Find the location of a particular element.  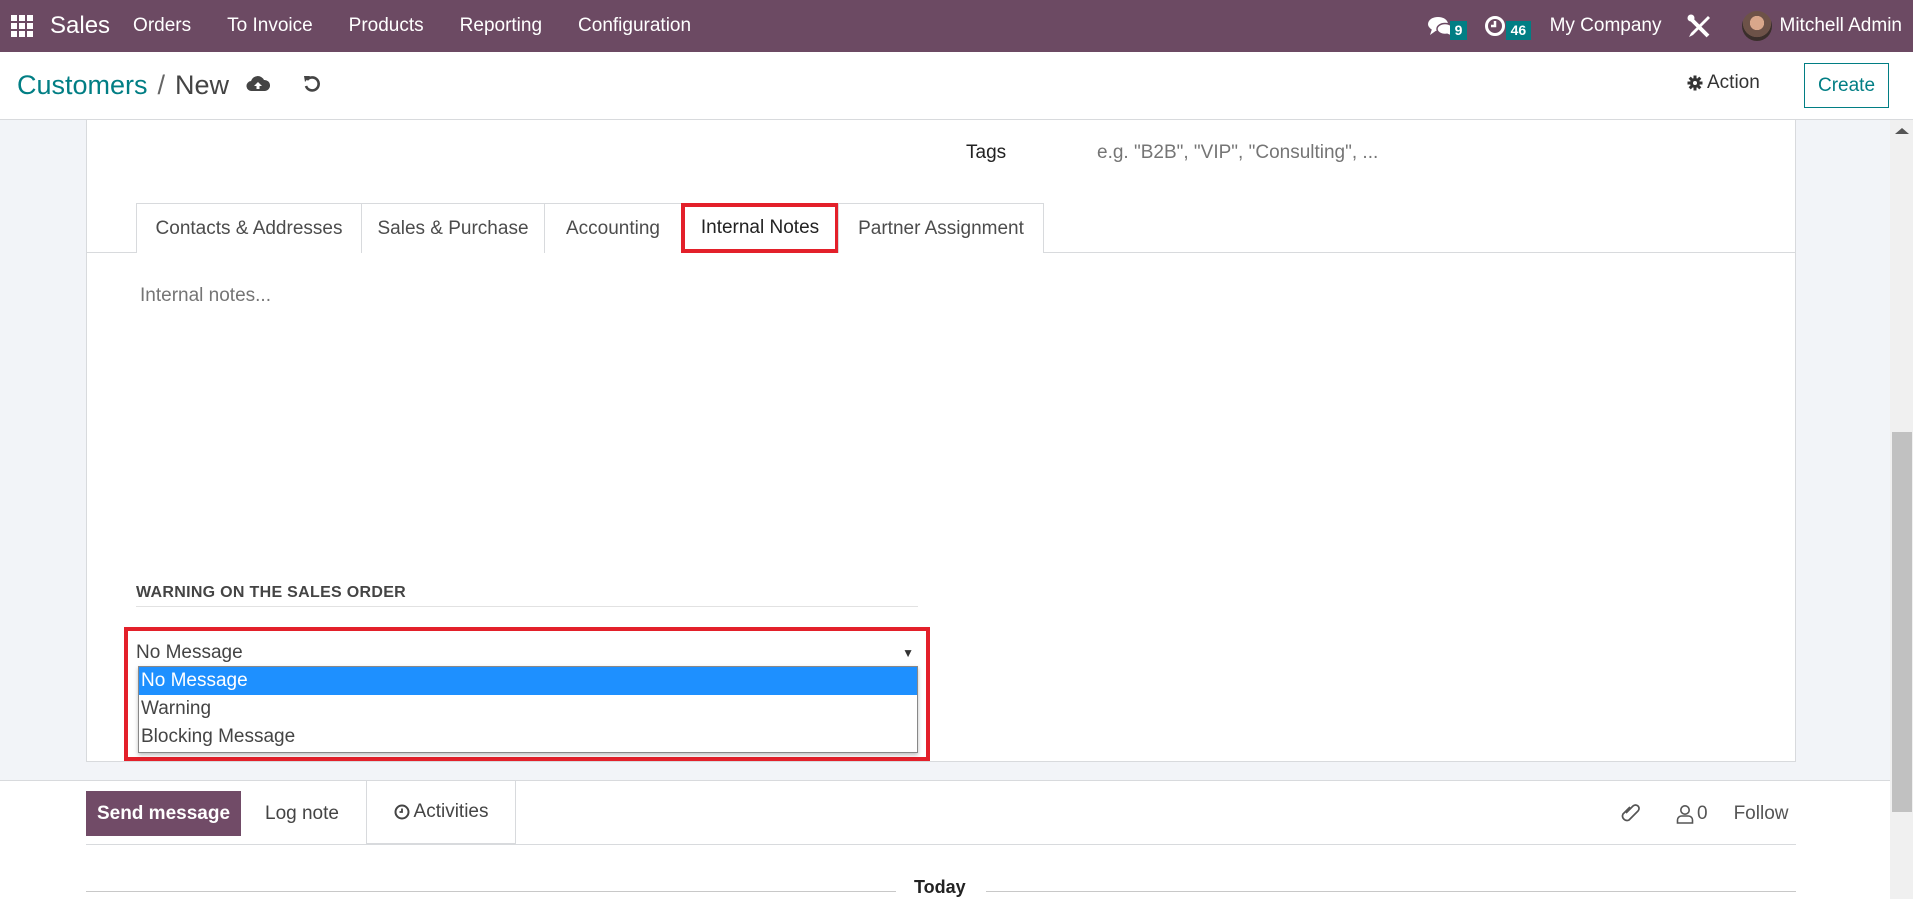

action-menu-button: Action is located at coordinates (1723, 83).